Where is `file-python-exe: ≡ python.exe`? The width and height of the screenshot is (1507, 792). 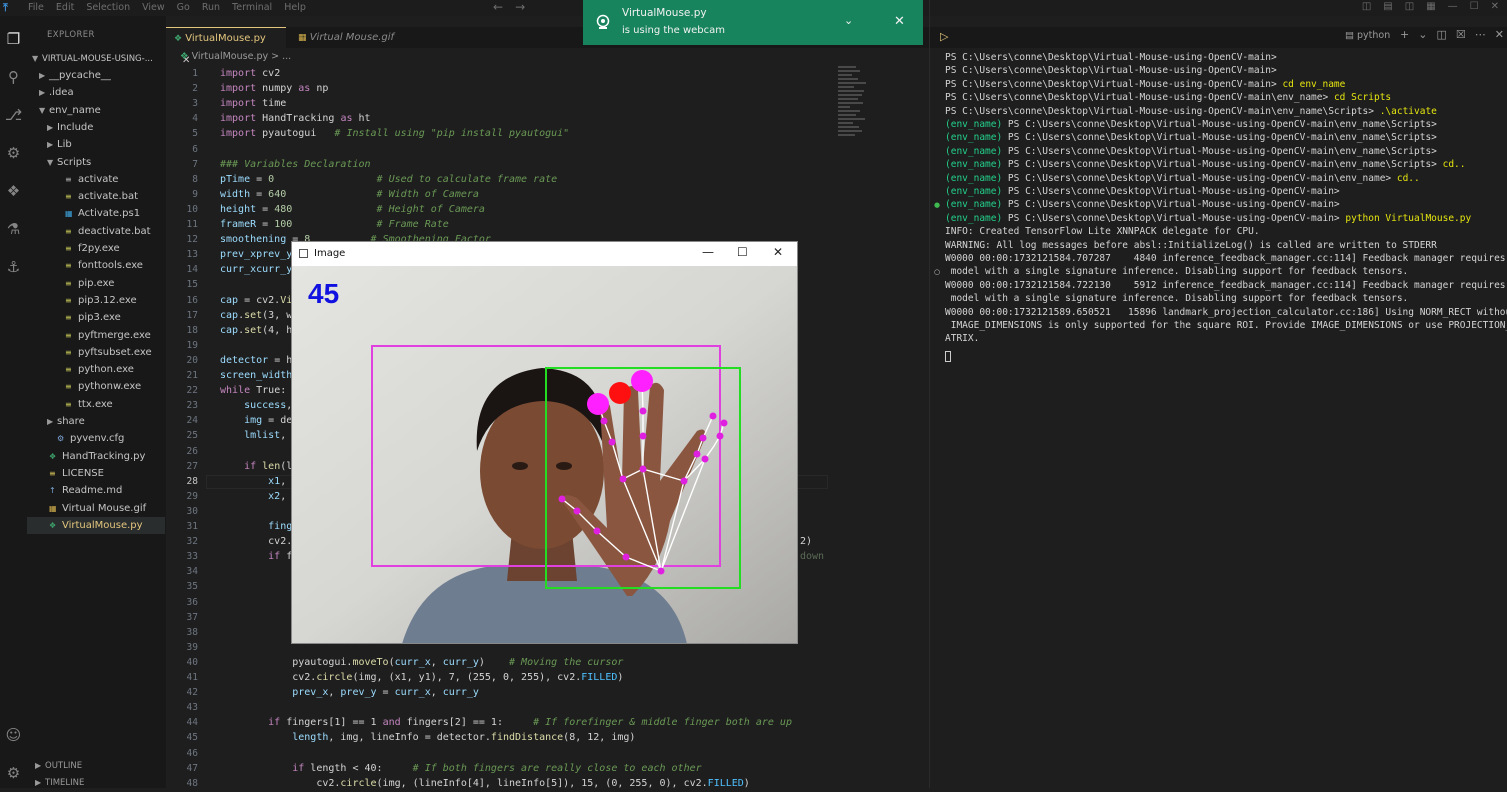 file-python-exe: ≡ python.exe is located at coordinates (96, 369).